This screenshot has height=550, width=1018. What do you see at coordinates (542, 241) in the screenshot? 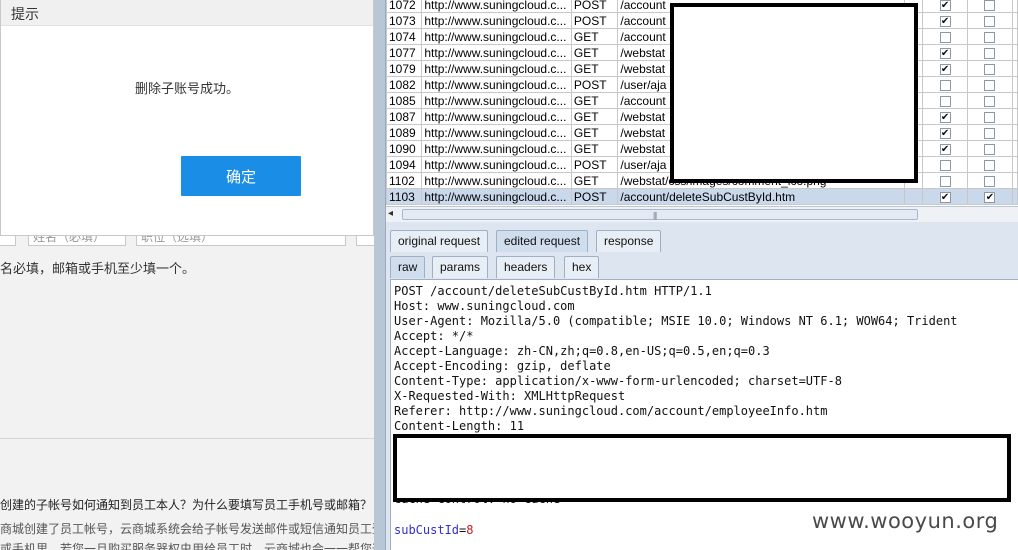
I see `tab-edited-request: edited request` at bounding box center [542, 241].